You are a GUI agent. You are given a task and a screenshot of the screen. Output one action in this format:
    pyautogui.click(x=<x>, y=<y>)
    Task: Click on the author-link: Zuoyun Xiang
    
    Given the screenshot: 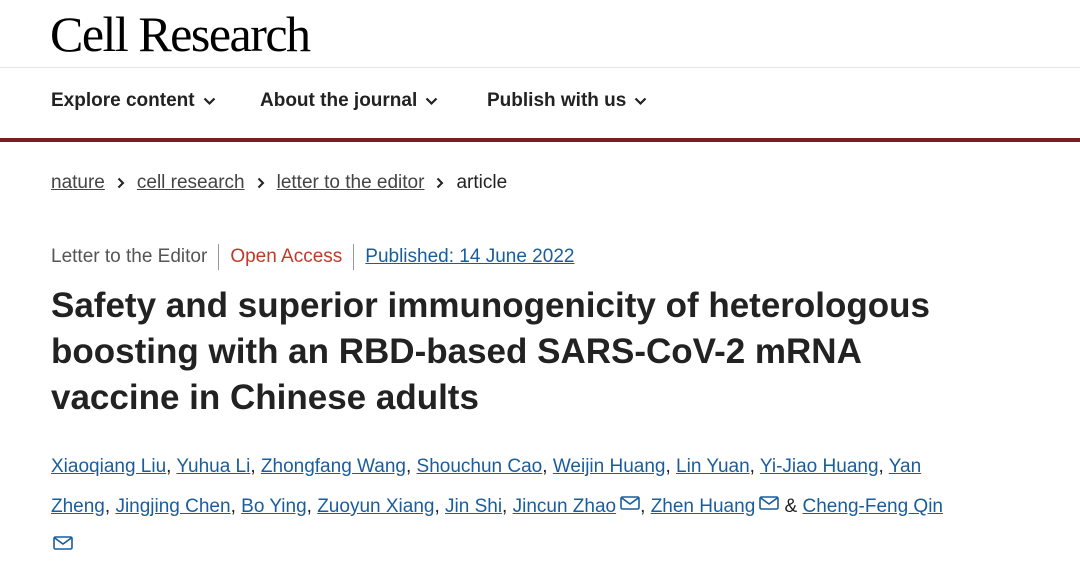 What is the action you would take?
    pyautogui.click(x=375, y=506)
    